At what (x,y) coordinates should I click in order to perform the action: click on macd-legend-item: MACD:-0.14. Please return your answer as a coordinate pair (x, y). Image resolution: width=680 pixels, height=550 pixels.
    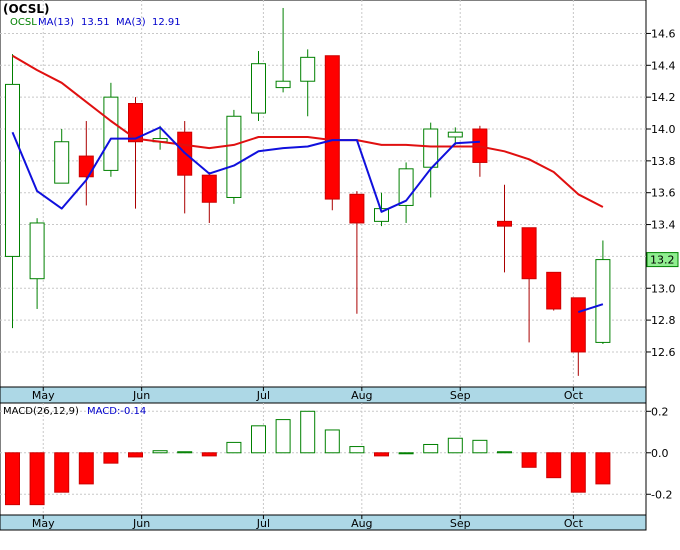
    Looking at the image, I should click on (116, 411).